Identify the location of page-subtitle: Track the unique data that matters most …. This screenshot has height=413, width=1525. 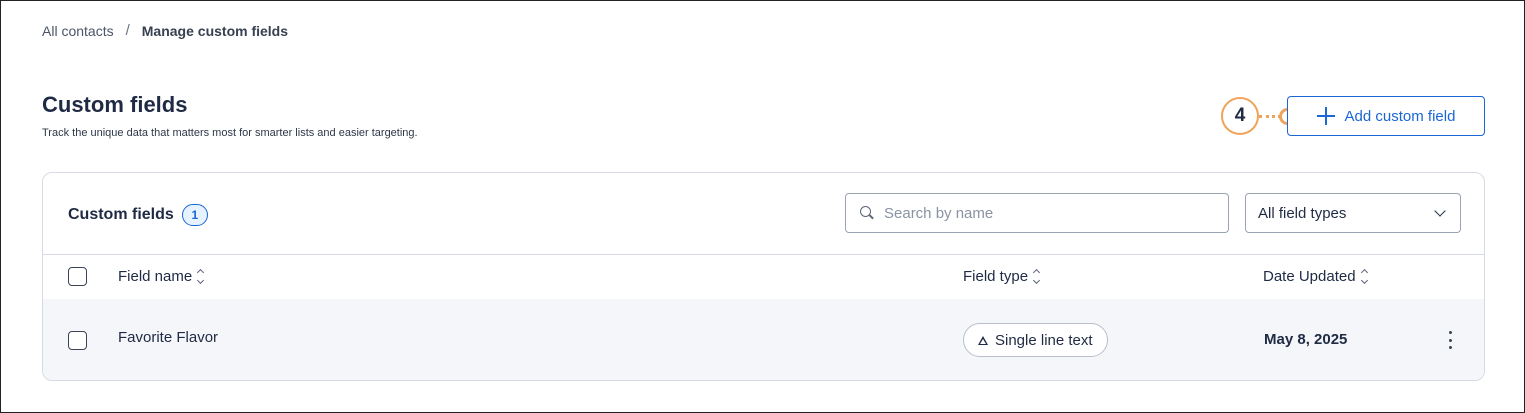
(230, 133).